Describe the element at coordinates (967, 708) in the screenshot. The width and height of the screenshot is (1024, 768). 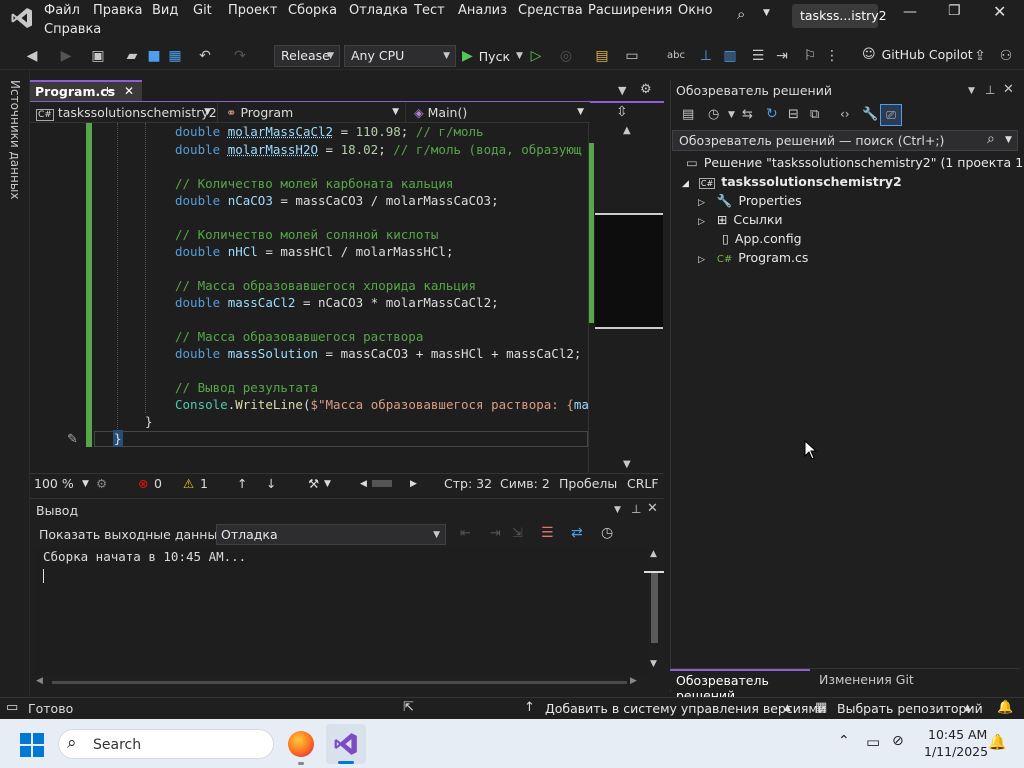
I see `chevron-up-icon: ▲` at that location.